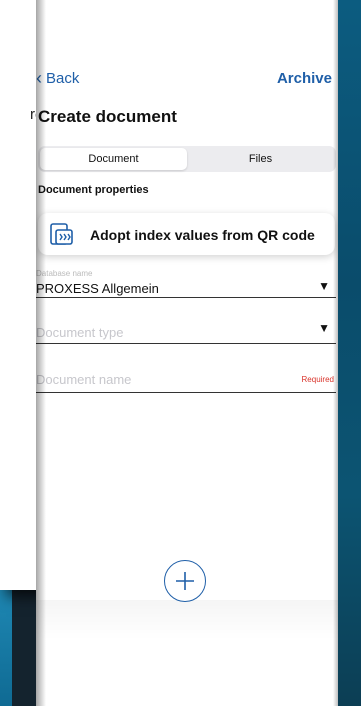  What do you see at coordinates (186, 282) in the screenshot?
I see `database-select: Database name PROXESS Allgemein ▼` at bounding box center [186, 282].